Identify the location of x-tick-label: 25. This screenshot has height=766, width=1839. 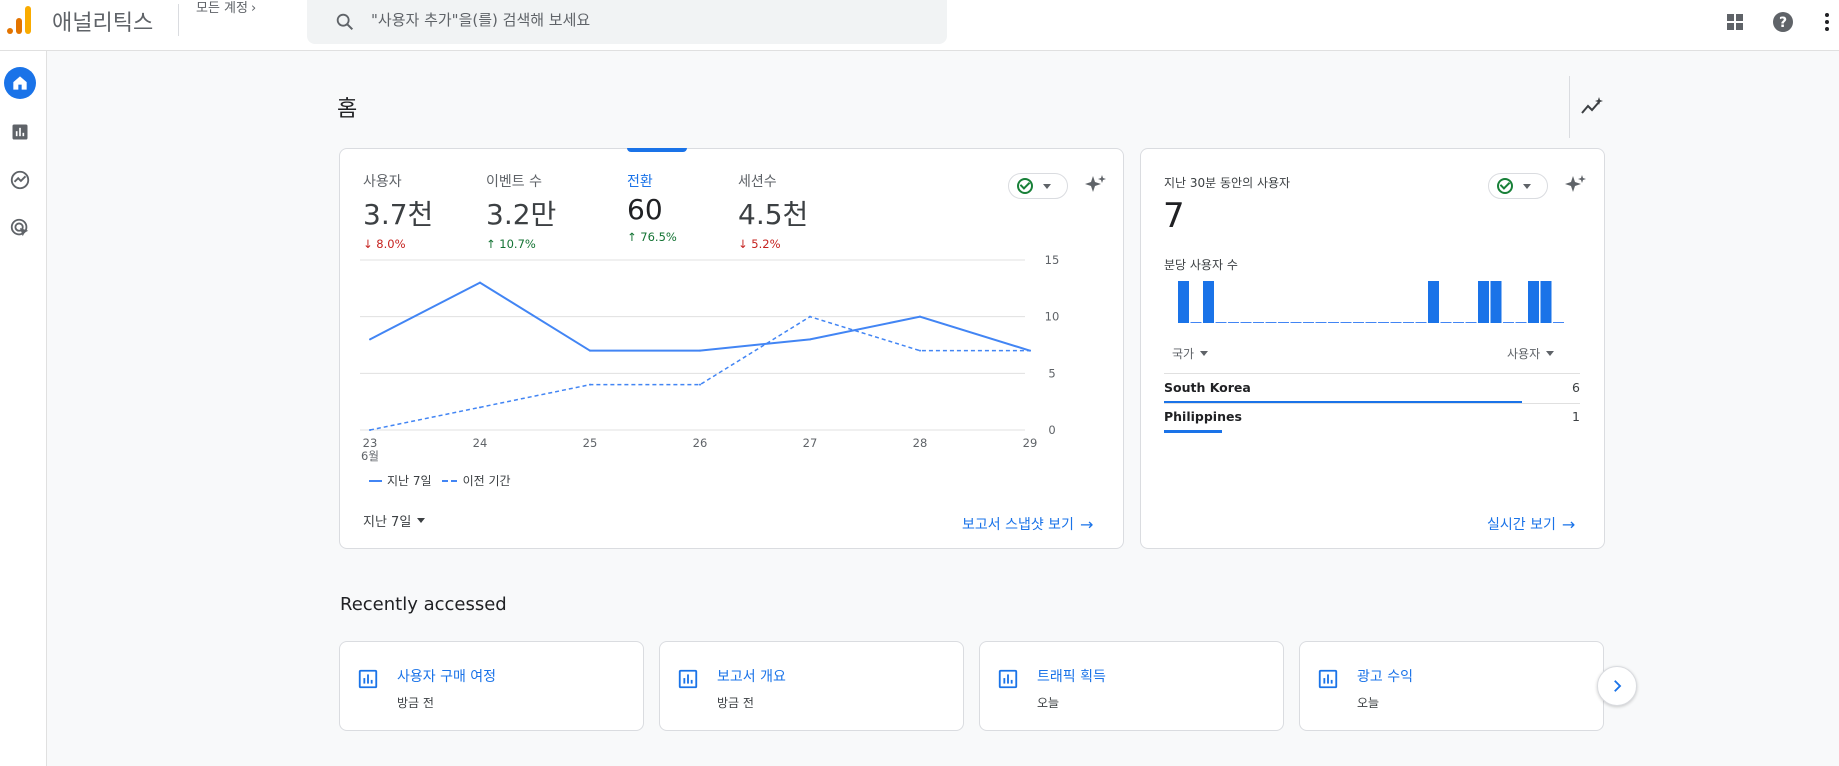
(590, 443).